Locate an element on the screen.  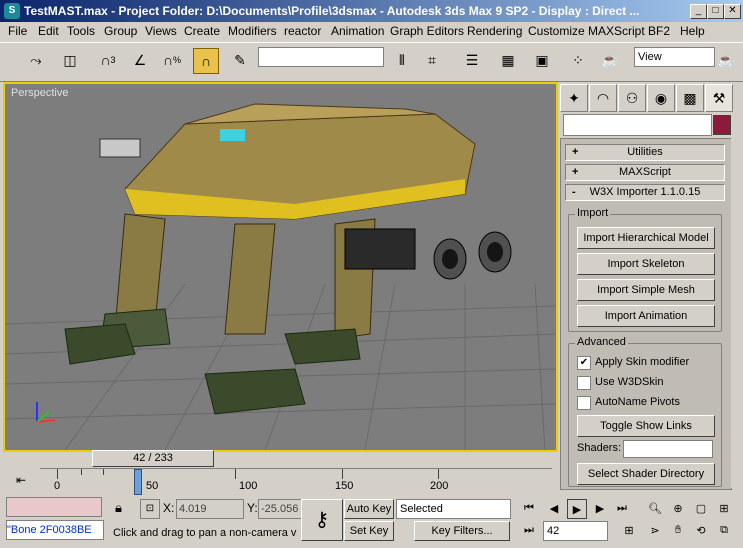
set-key-big-icon: ⚷ is located at coordinates (322, 520).